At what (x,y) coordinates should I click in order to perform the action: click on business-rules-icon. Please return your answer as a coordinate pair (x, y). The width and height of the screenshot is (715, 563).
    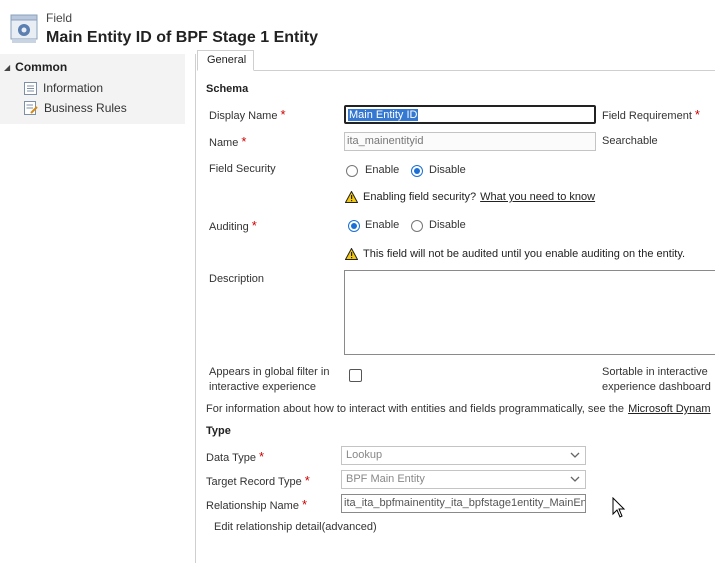
    Looking at the image, I should click on (31, 108).